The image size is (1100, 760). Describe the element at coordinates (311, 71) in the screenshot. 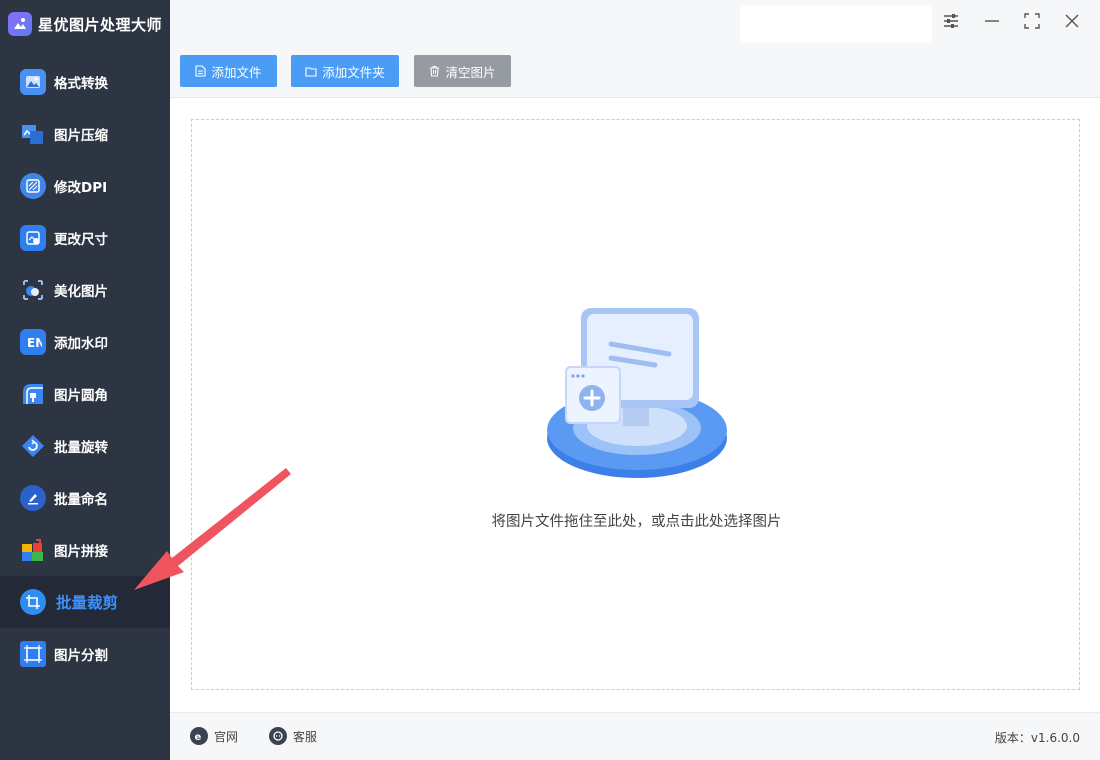

I see `folder-icon` at that location.